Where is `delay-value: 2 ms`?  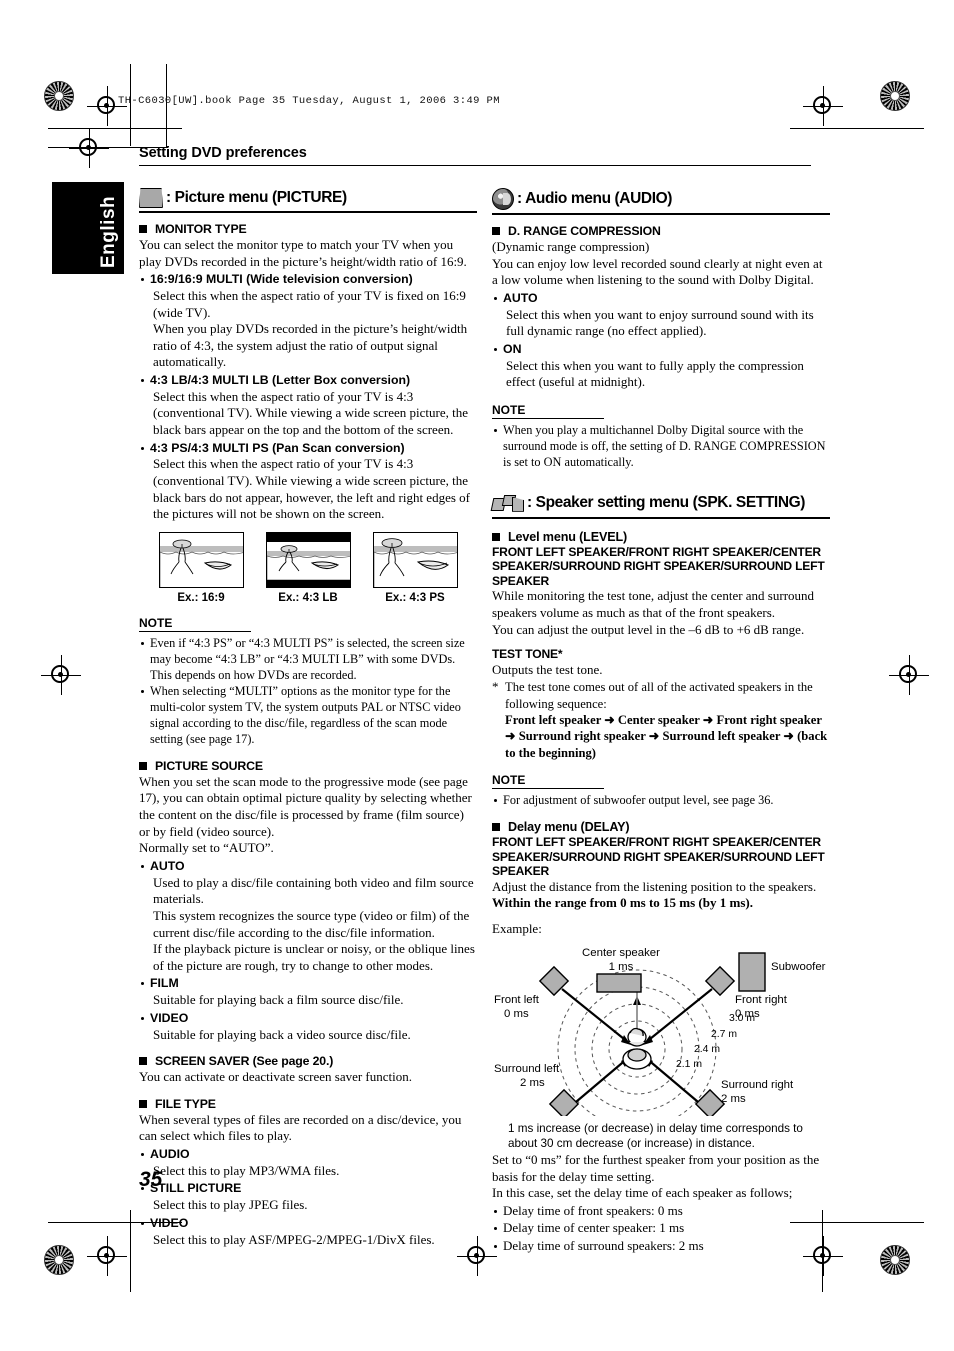 delay-value: 2 ms is located at coordinates (733, 1098).